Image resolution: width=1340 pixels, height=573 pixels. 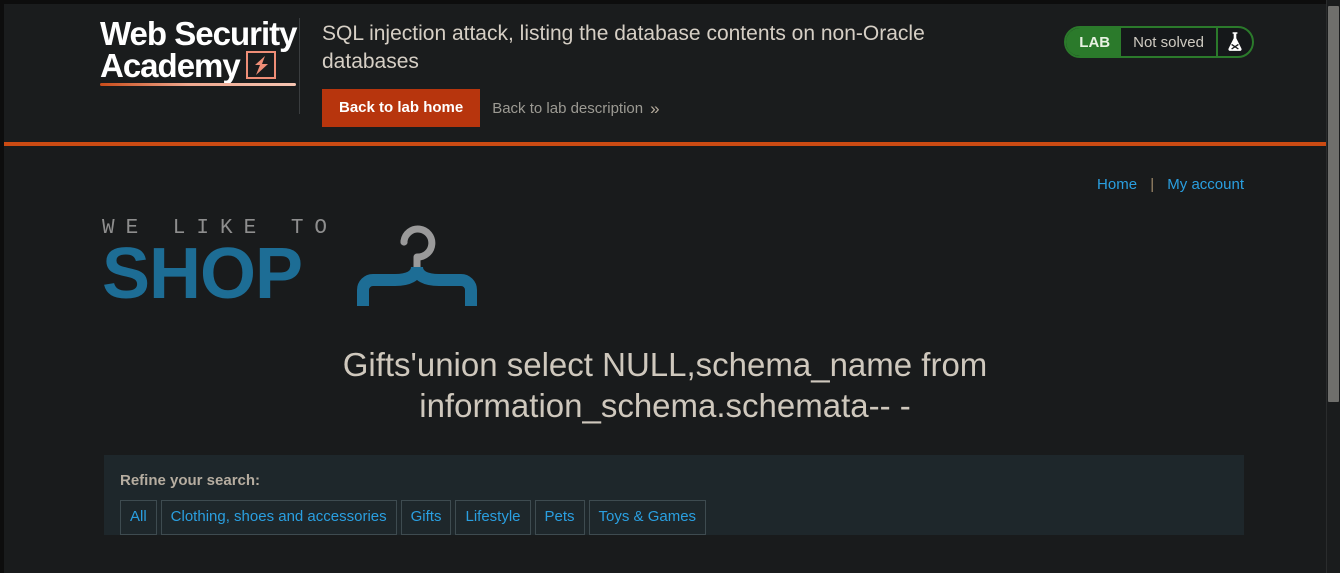 I want to click on nav-link-home: Home, so click(x=1117, y=184).